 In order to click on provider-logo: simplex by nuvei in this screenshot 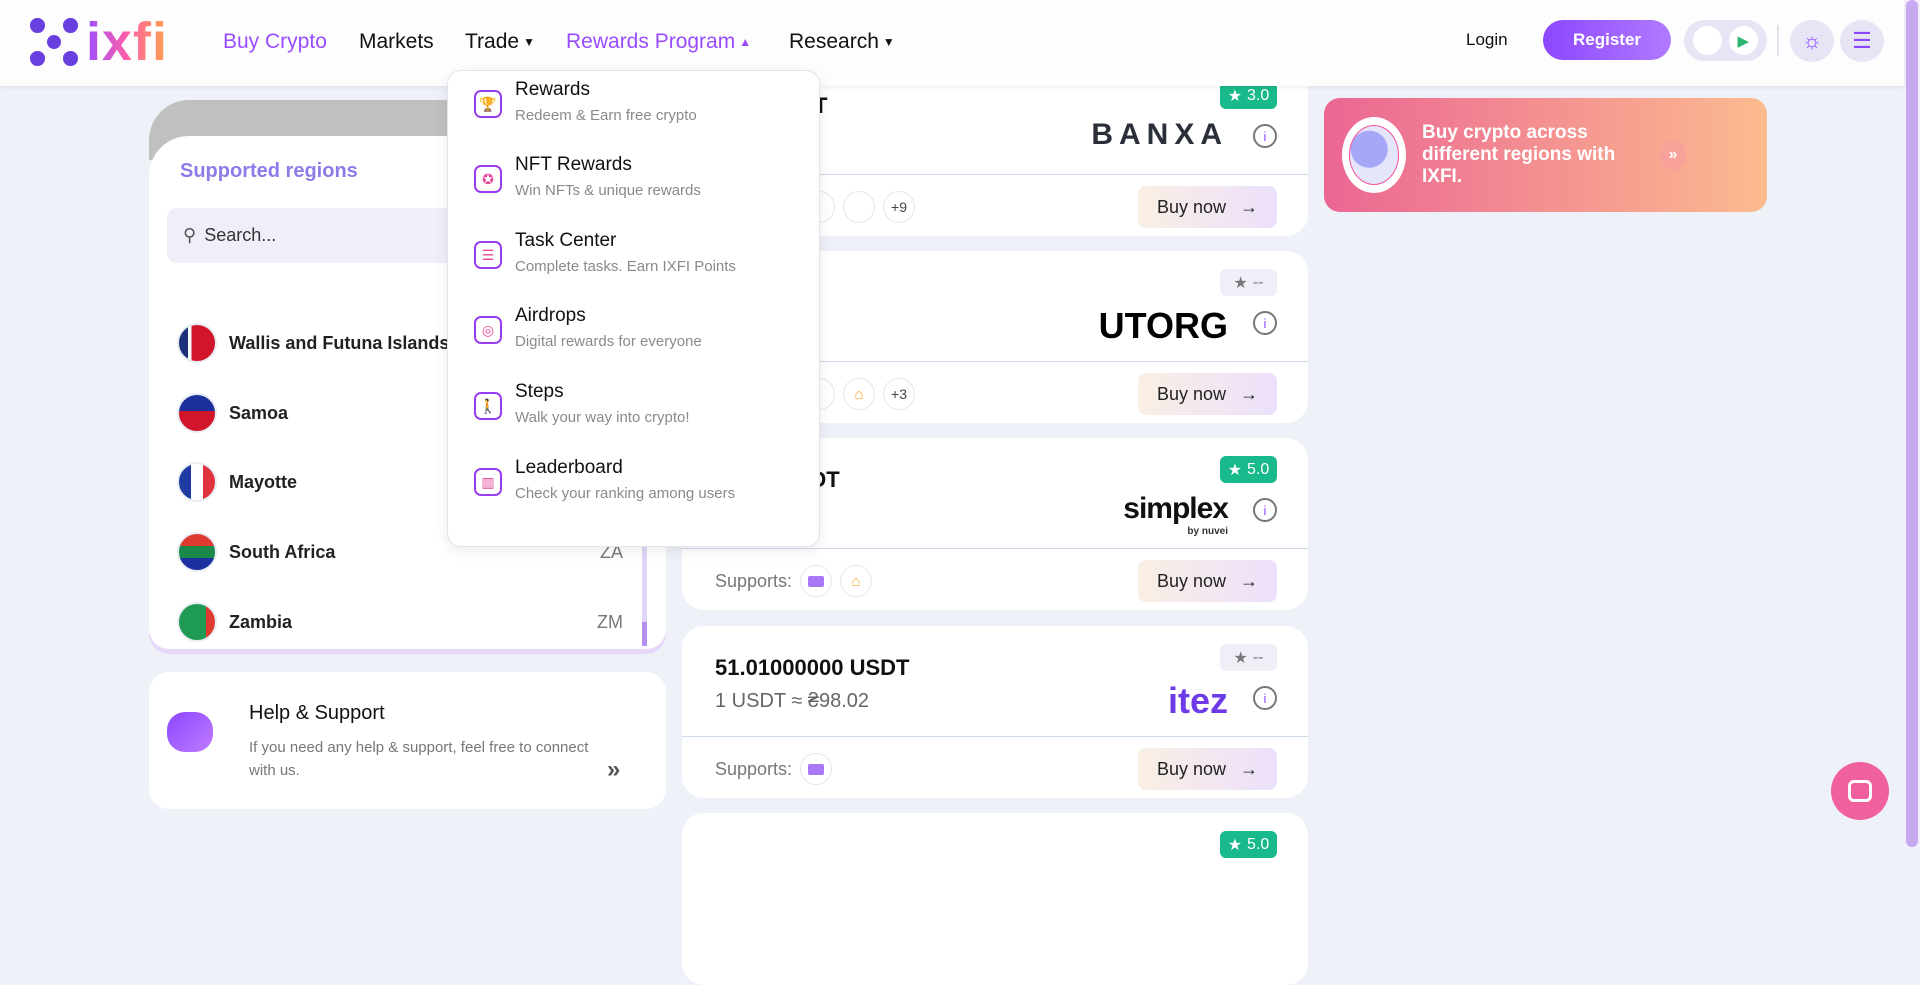, I will do `click(1176, 514)`.